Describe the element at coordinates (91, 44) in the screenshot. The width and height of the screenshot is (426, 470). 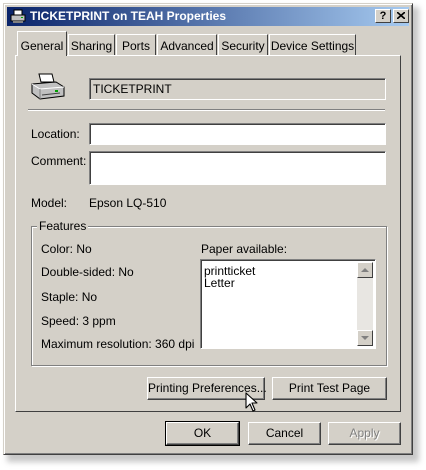
I see `tab-sharing: Sharing` at that location.